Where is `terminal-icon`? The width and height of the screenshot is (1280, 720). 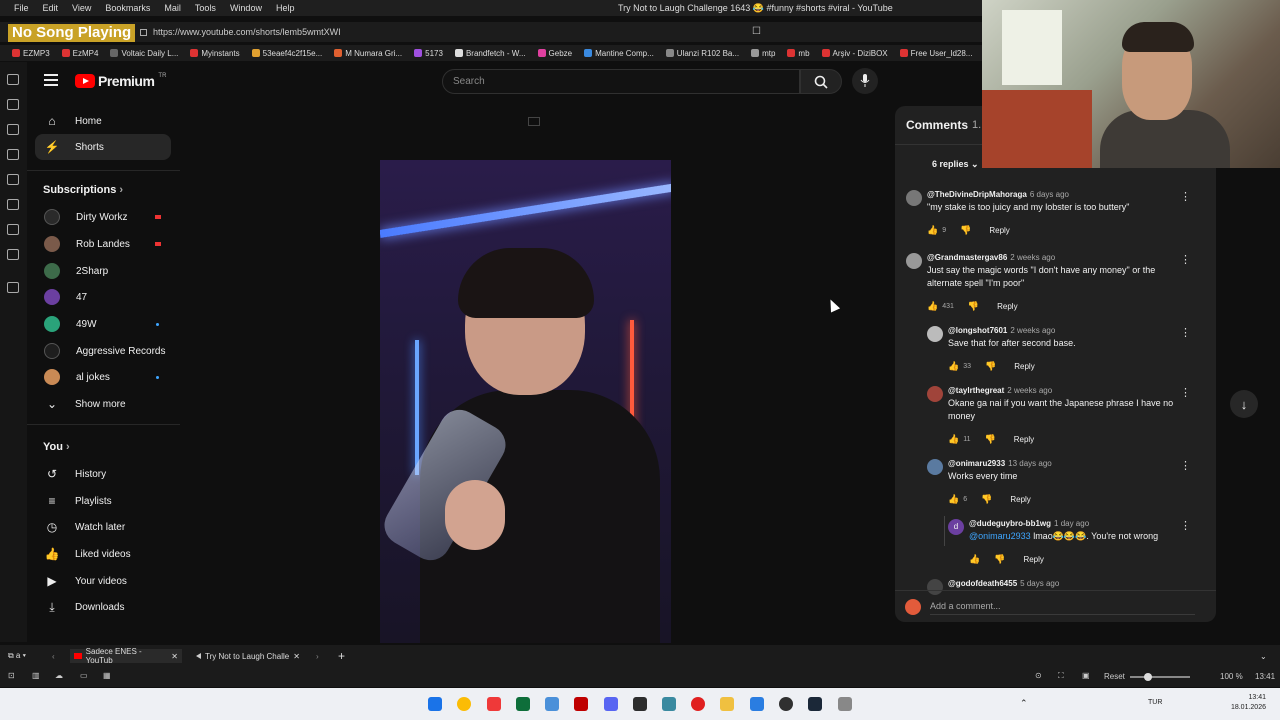 terminal-icon is located at coordinates (523, 704).